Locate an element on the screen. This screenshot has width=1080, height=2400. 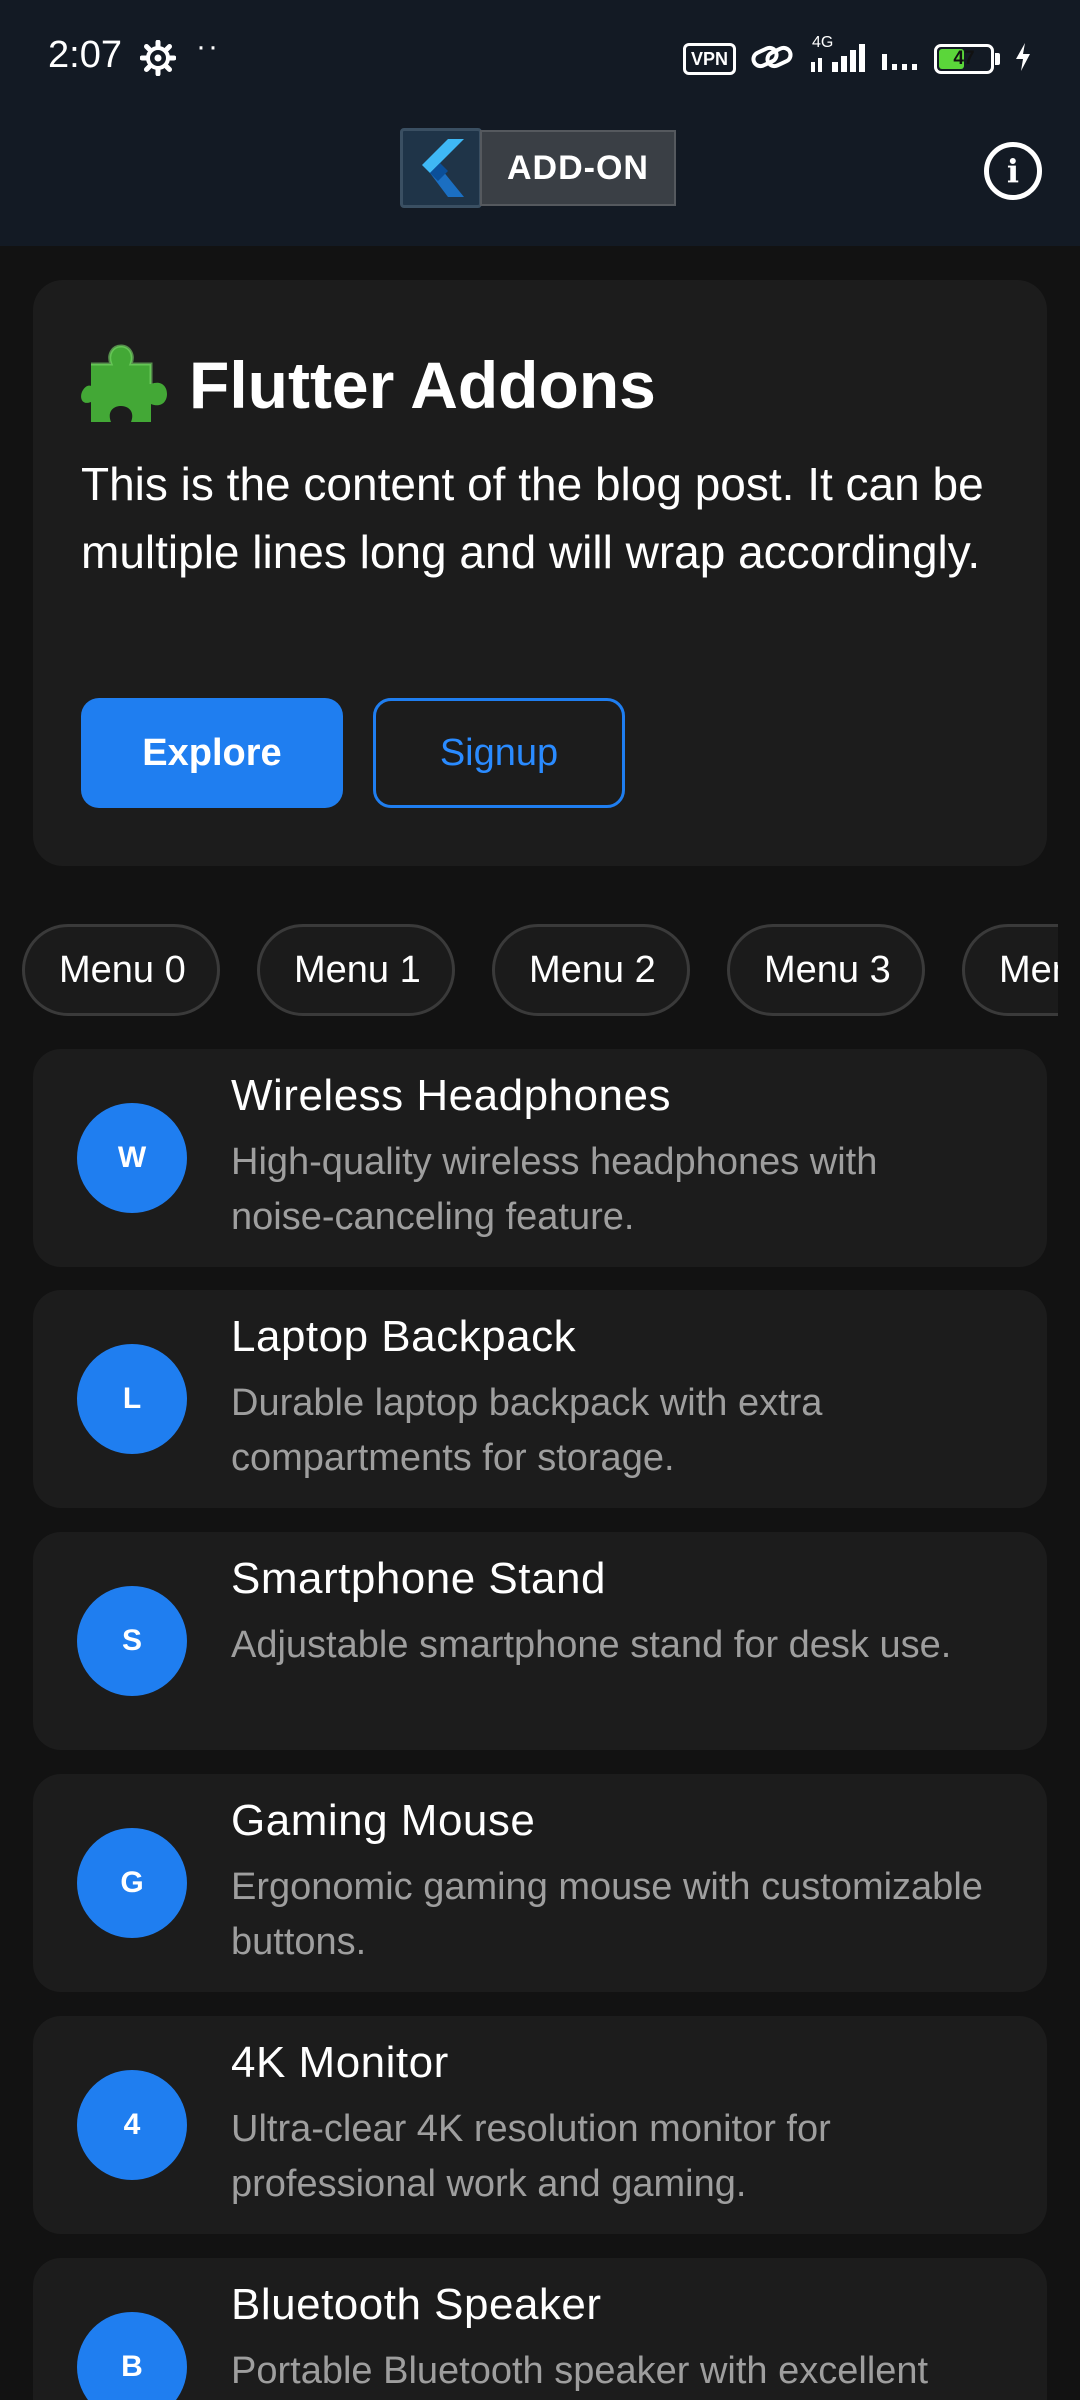
settings-gear-icon is located at coordinates (158, 60).